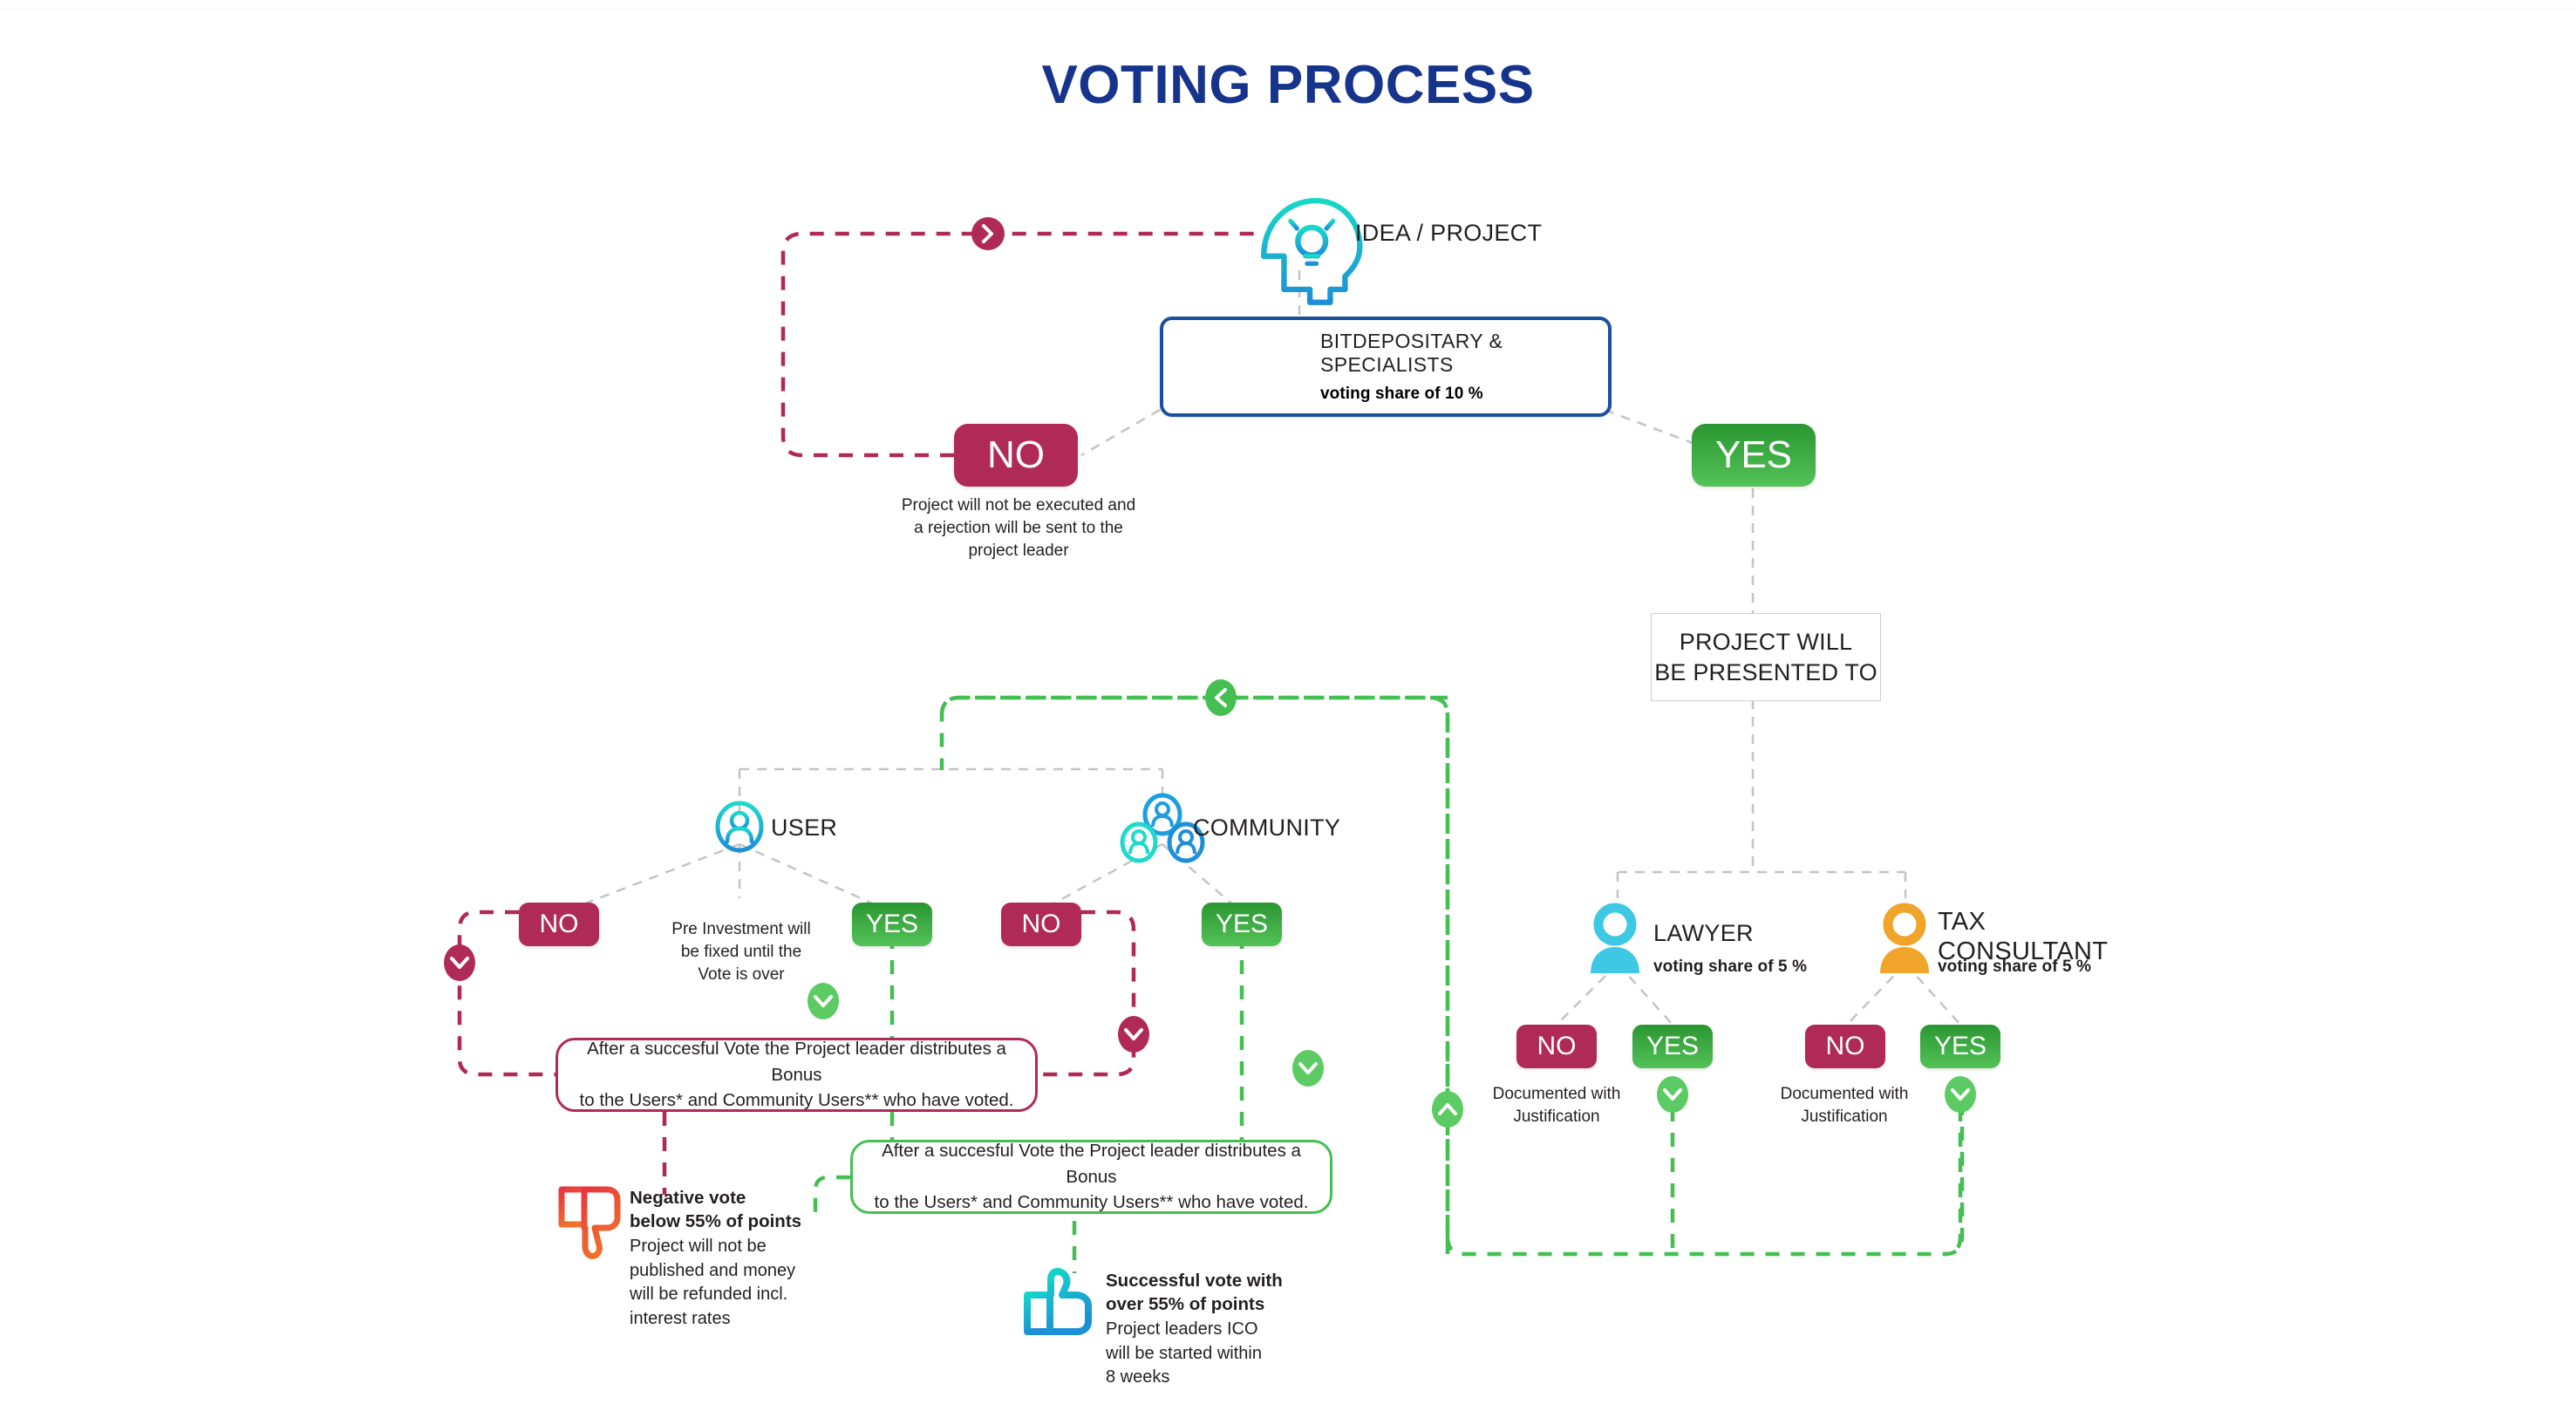  What do you see at coordinates (988, 233) in the screenshot?
I see `marker-chevron-right-pink` at bounding box center [988, 233].